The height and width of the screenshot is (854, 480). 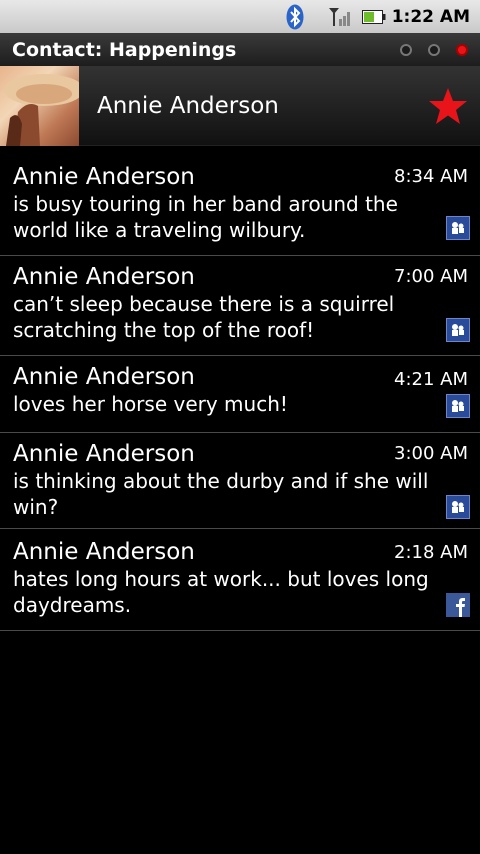 I want to click on avatar, so click(x=39, y=105).